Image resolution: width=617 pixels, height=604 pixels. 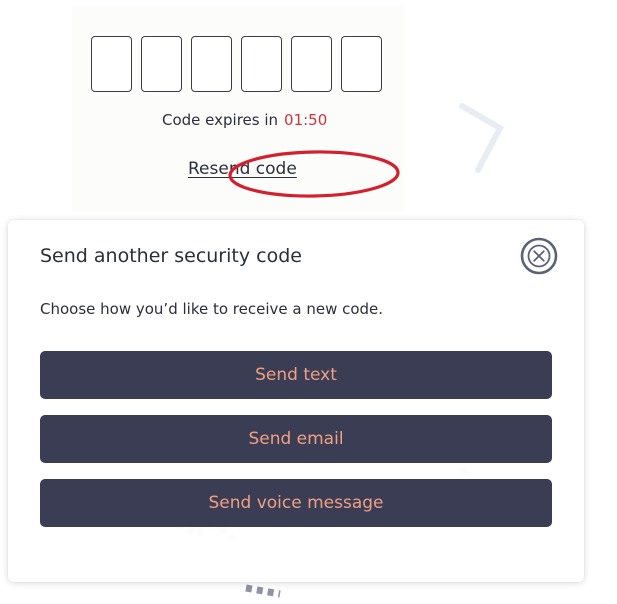 I want to click on close-circle-icon, so click(x=539, y=256).